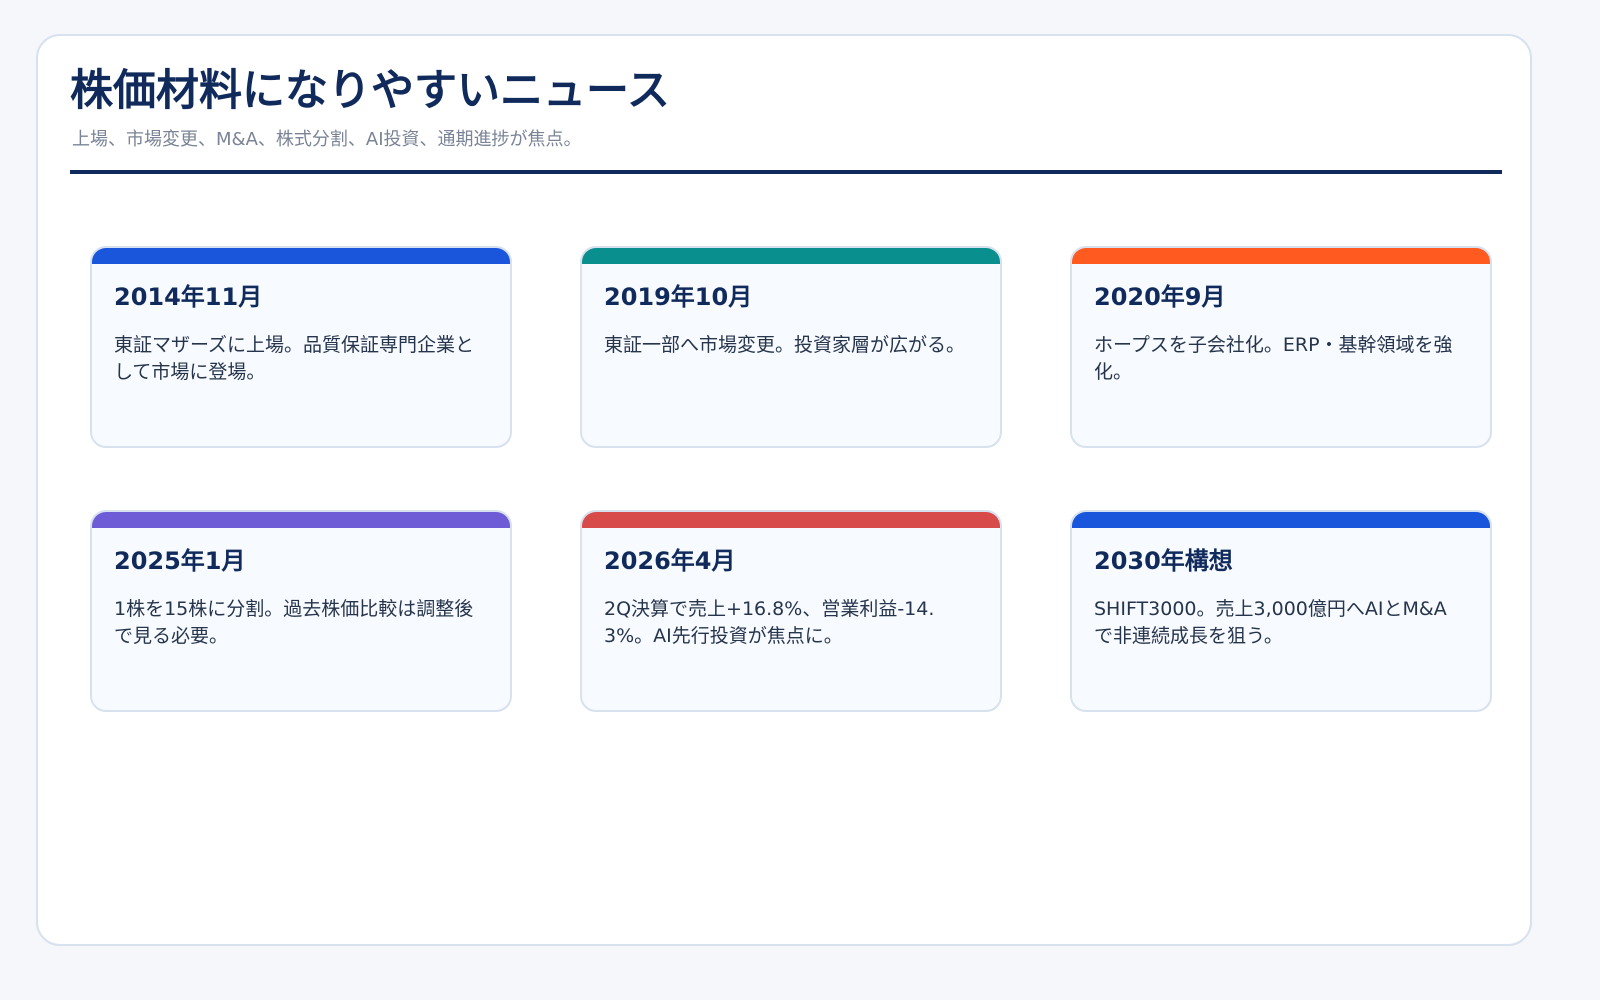 The width and height of the screenshot is (1600, 1000). I want to click on card-description: ホープスを子会社化。ERP・基幹領域を強化。, so click(1273, 358).